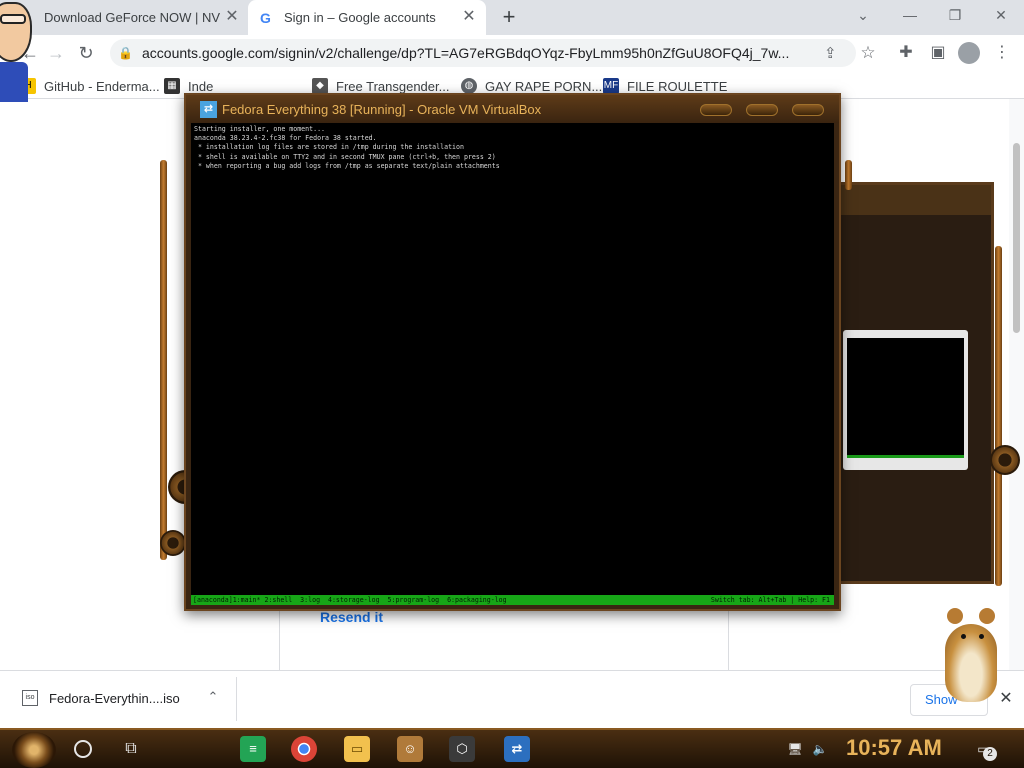 The width and height of the screenshot is (1024, 768). What do you see at coordinates (253, 749) in the screenshot?
I see `sheets-app-icon: ≡` at bounding box center [253, 749].